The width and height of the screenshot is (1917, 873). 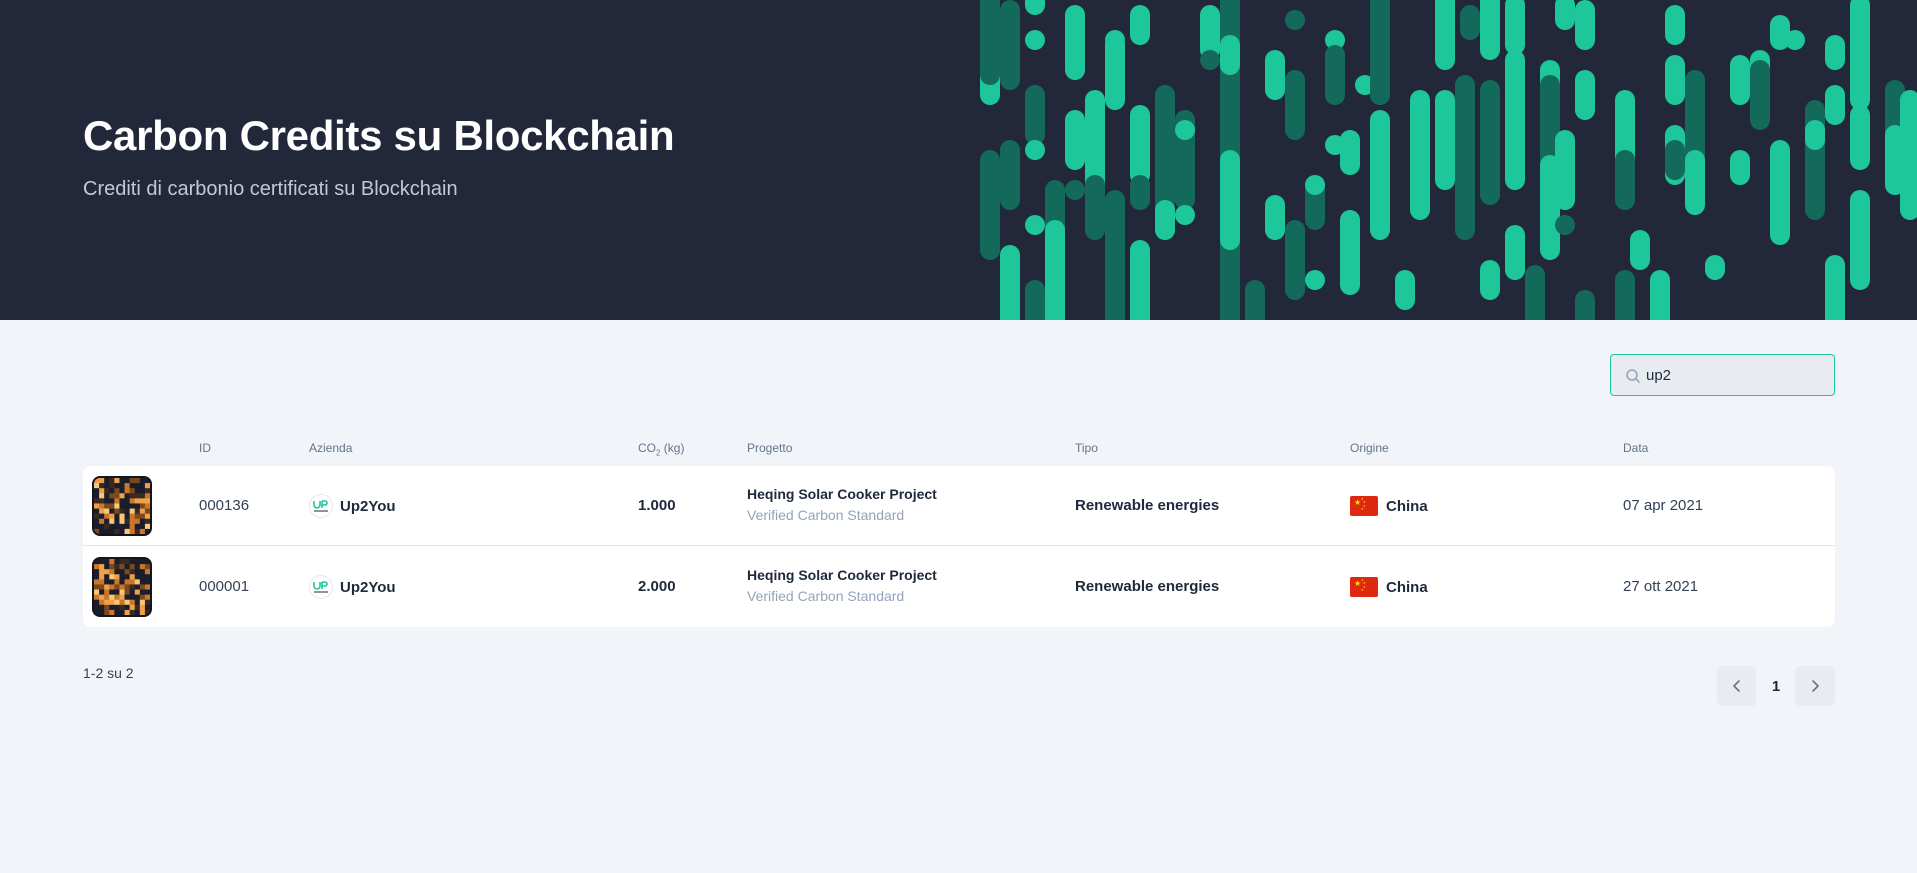 I want to click on next-page-button, so click(x=1815, y=686).